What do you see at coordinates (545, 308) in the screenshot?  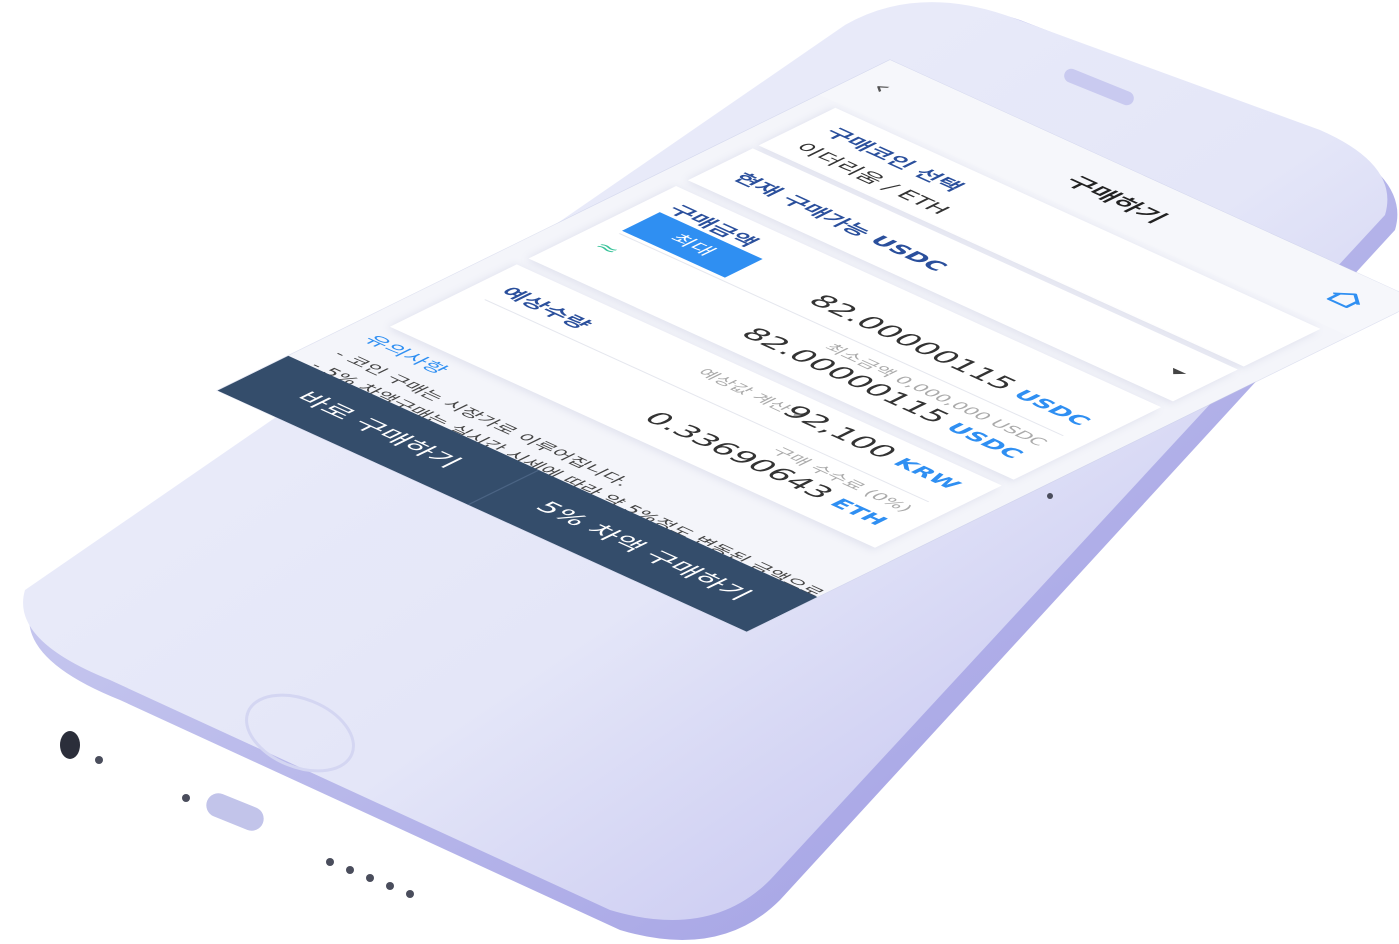 I see `expected-label: 예상수량` at bounding box center [545, 308].